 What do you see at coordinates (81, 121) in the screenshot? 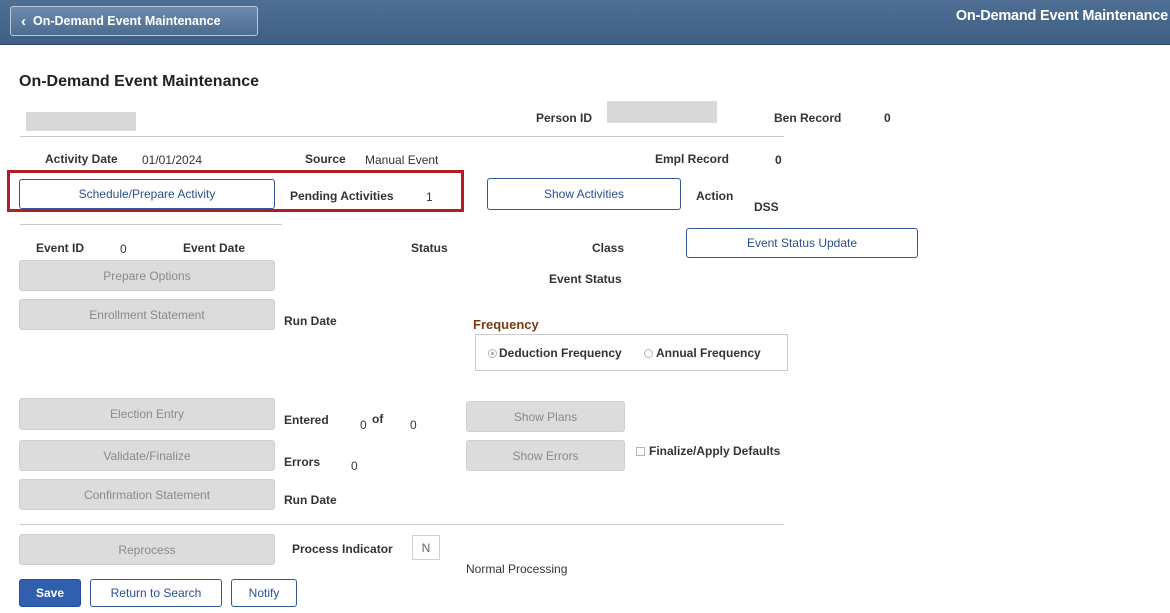
I see `person-name-masked` at bounding box center [81, 121].